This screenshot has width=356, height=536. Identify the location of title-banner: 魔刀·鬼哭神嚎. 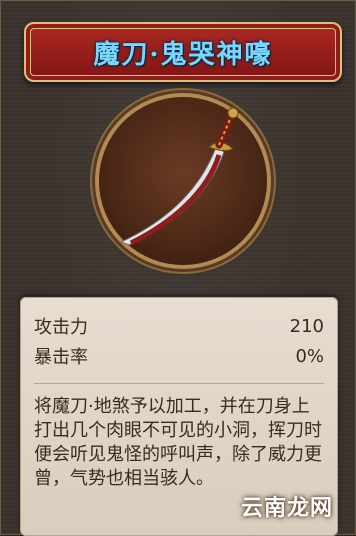
(183, 52).